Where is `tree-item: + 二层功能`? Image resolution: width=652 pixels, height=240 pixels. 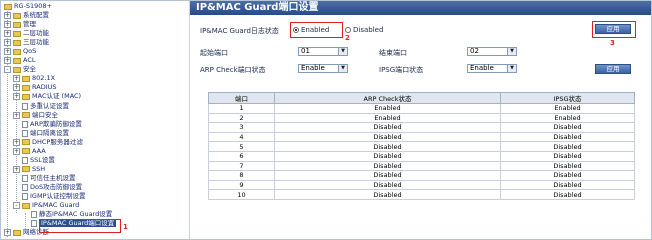 tree-item: + 二层功能 is located at coordinates (26, 33).